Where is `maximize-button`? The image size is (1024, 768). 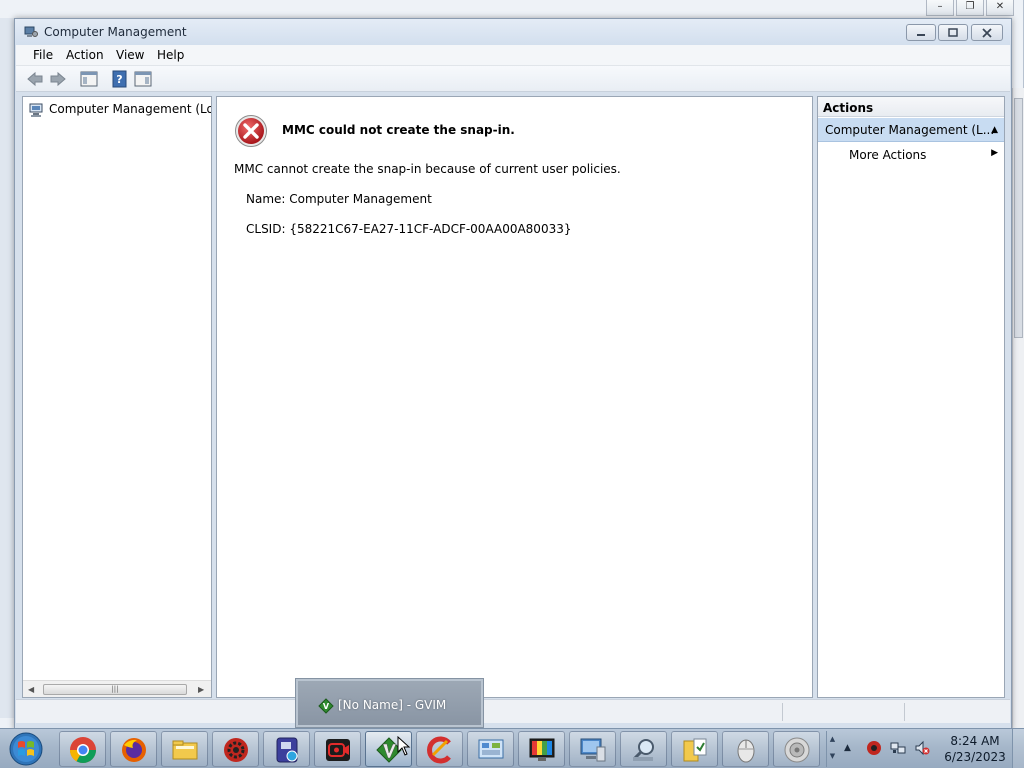 maximize-button is located at coordinates (953, 32).